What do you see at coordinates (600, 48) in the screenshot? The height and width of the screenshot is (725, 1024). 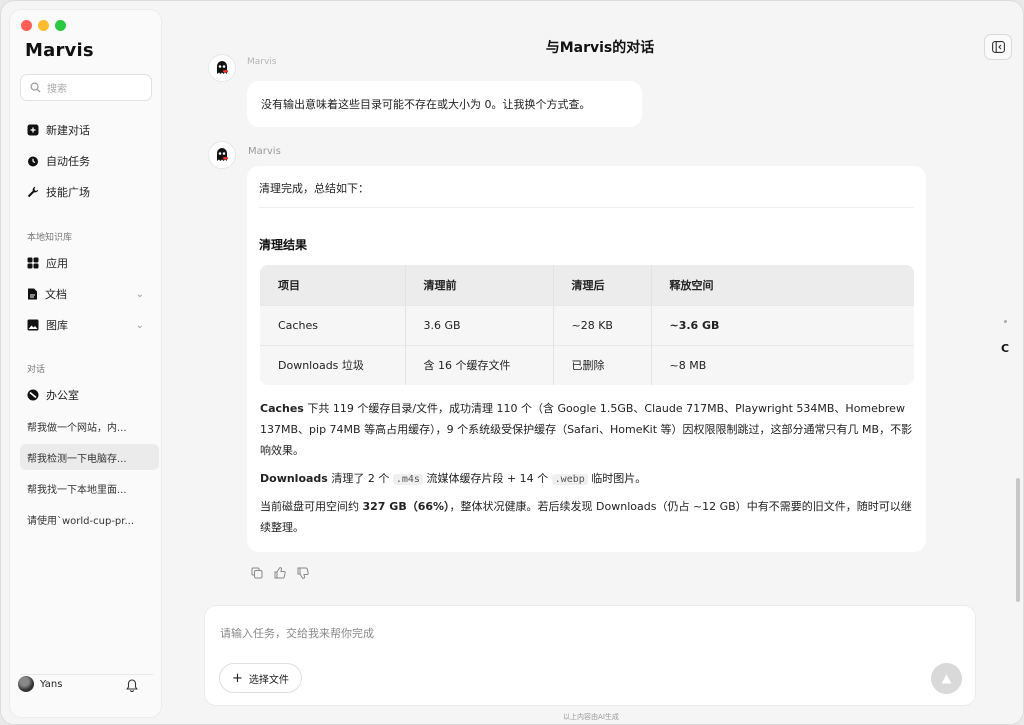 I see `page-title: 与Marvis的对话` at bounding box center [600, 48].